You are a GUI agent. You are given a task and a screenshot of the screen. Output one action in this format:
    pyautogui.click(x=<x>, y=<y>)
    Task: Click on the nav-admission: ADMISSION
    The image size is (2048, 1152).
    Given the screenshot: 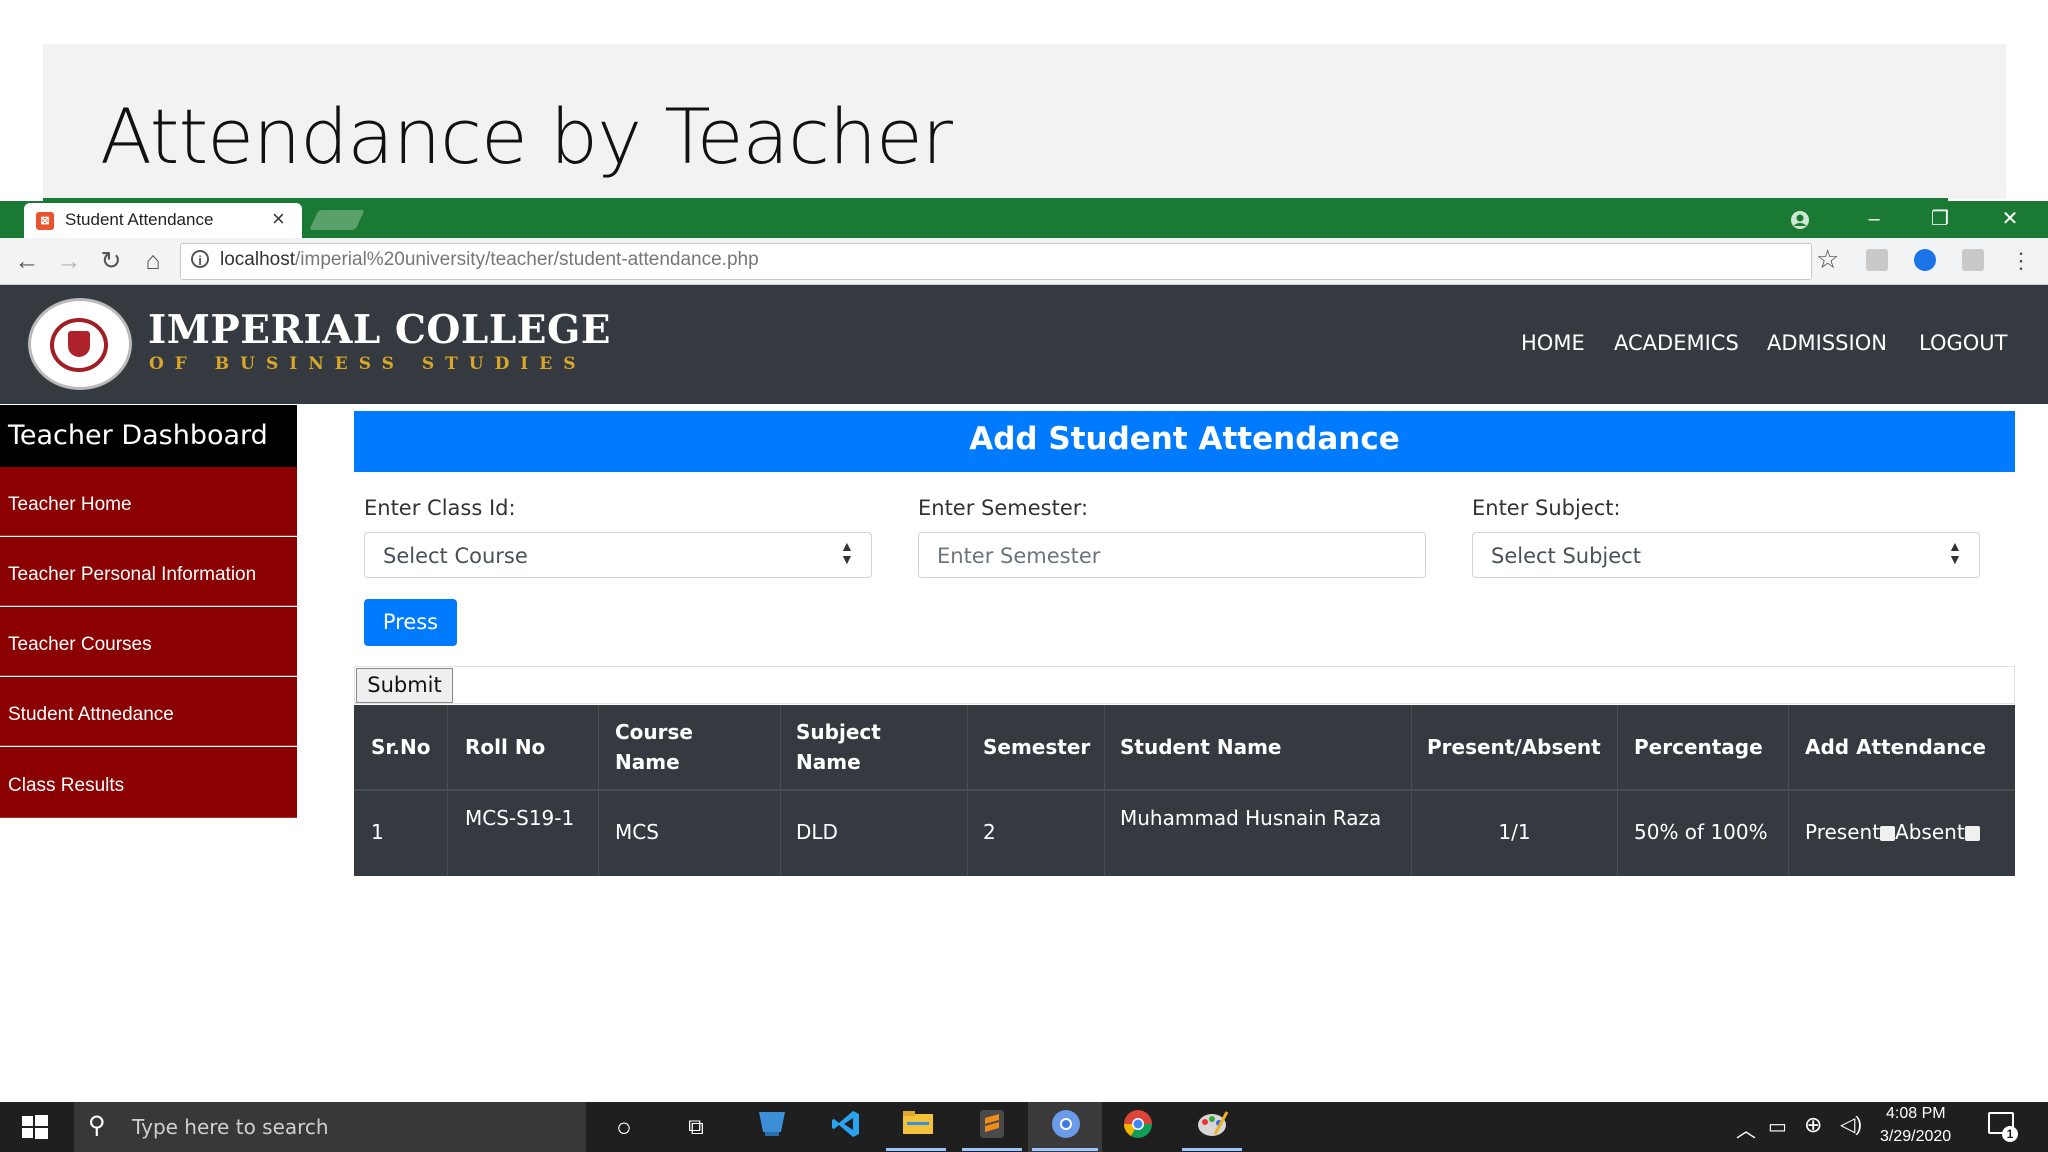 What is the action you would take?
    pyautogui.click(x=1827, y=343)
    